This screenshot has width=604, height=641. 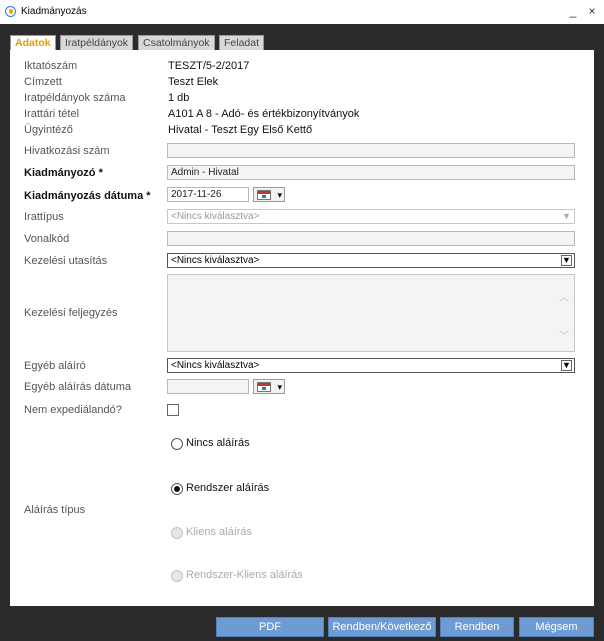 I want to click on label-ugyintezo: Ügyintéző, so click(x=48, y=130).